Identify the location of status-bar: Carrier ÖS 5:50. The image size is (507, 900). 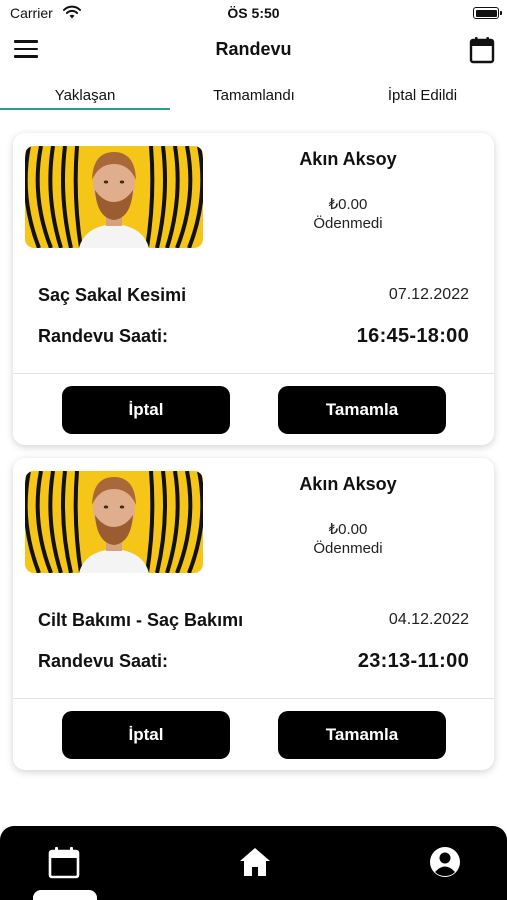
(253, 14).